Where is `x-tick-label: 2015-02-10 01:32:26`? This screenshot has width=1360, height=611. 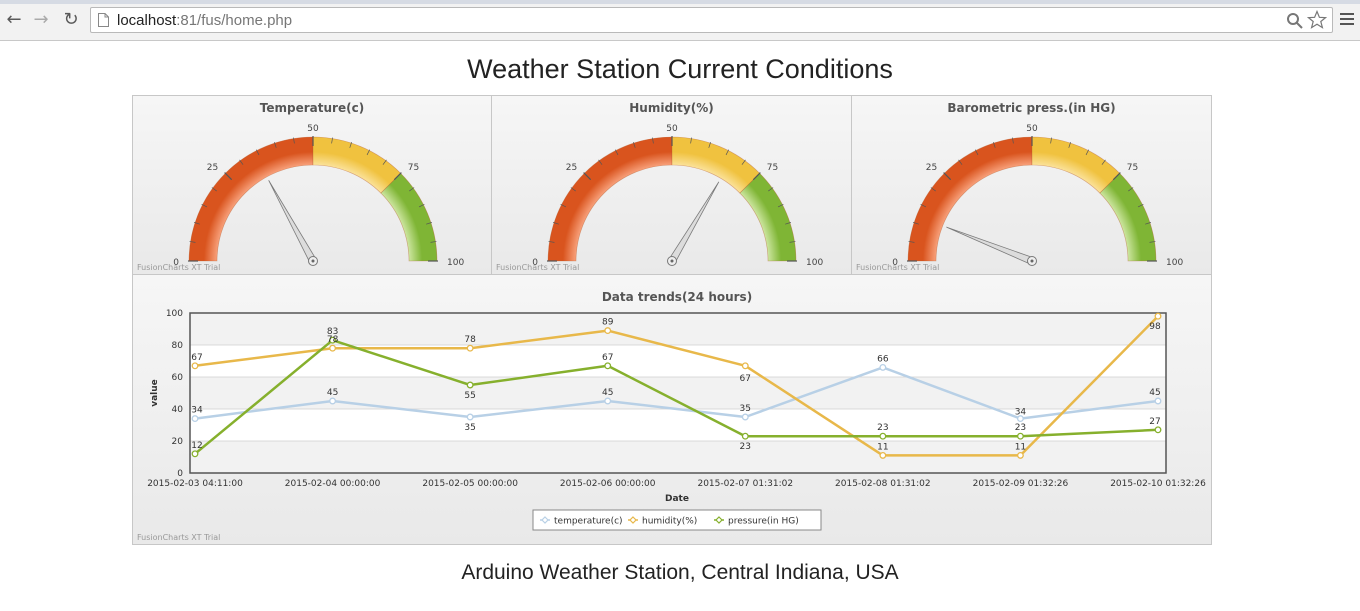
x-tick-label: 2015-02-10 01:32:26 is located at coordinates (1158, 484).